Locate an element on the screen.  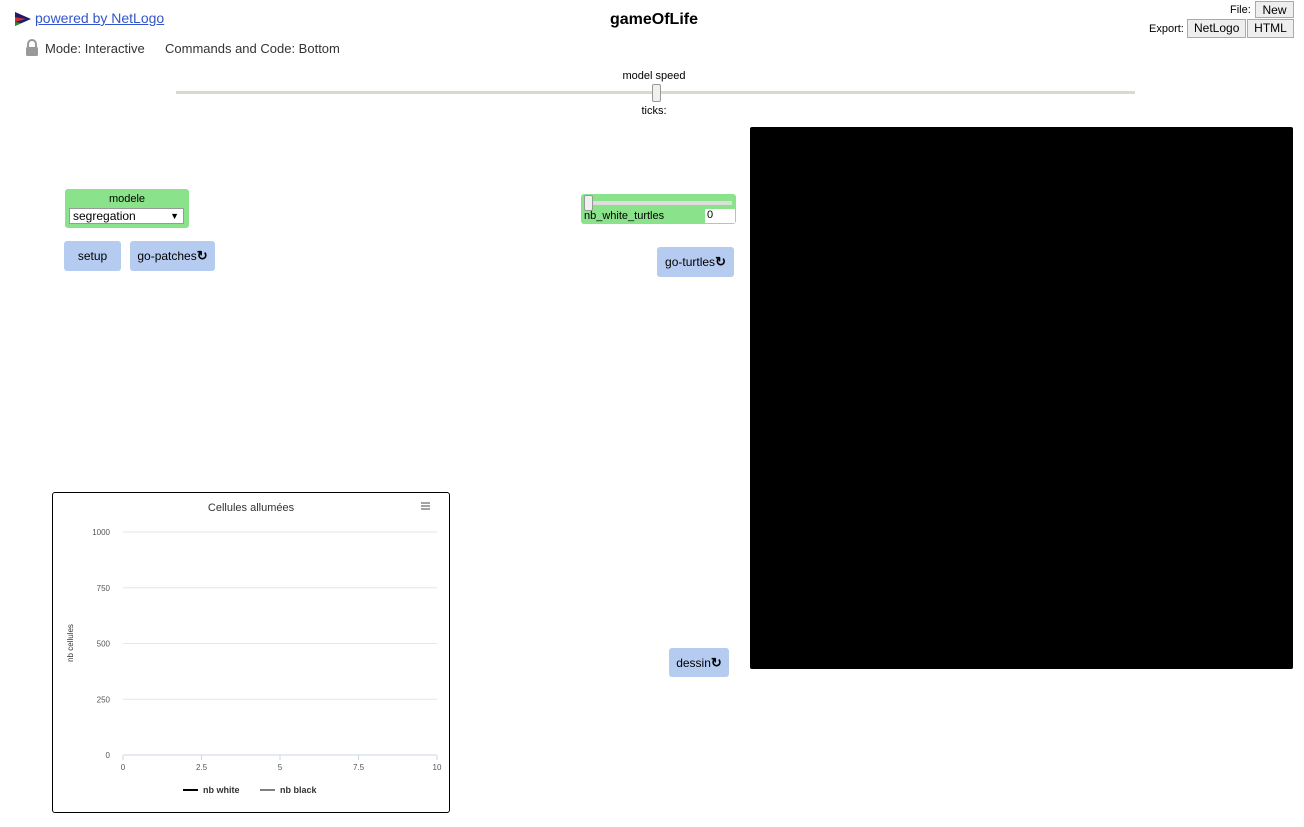
modele-chooser: modele segregation ▼ is located at coordinates (127, 208).